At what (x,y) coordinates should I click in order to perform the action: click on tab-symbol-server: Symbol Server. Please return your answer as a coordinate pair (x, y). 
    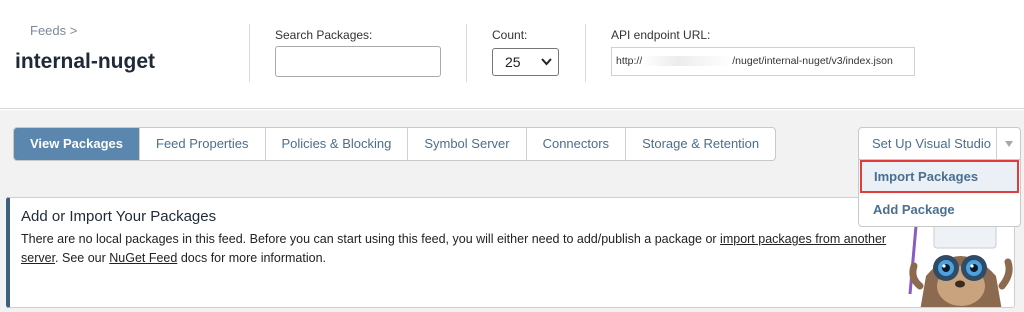
    Looking at the image, I should click on (466, 144).